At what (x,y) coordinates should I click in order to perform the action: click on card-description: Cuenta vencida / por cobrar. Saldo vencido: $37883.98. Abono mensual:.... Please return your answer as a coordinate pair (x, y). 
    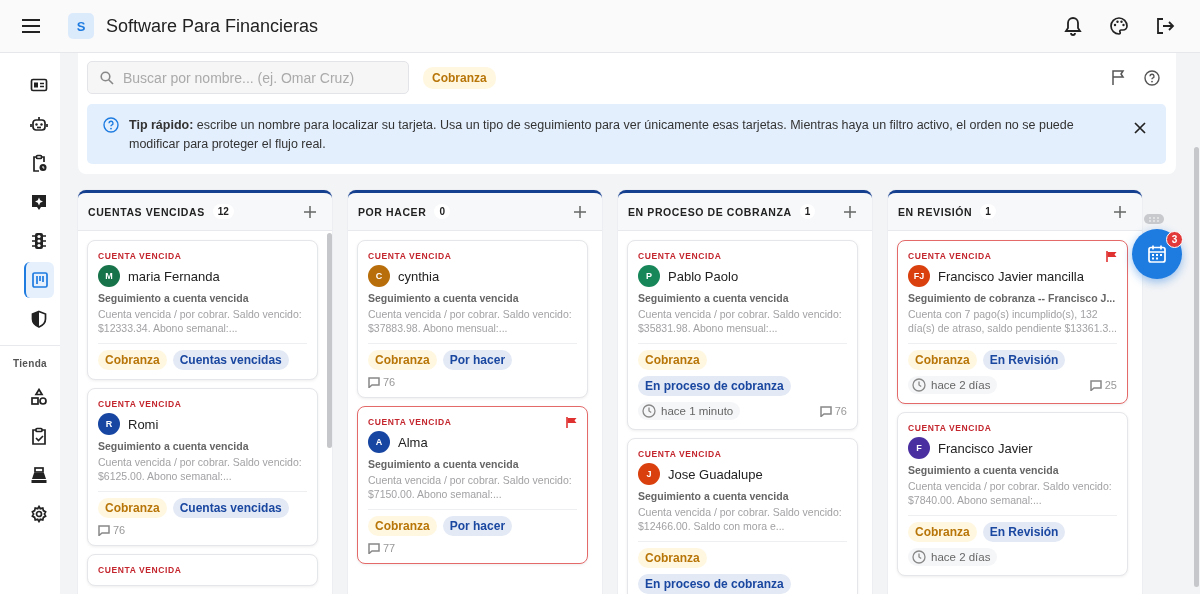
    Looking at the image, I should click on (472, 325).